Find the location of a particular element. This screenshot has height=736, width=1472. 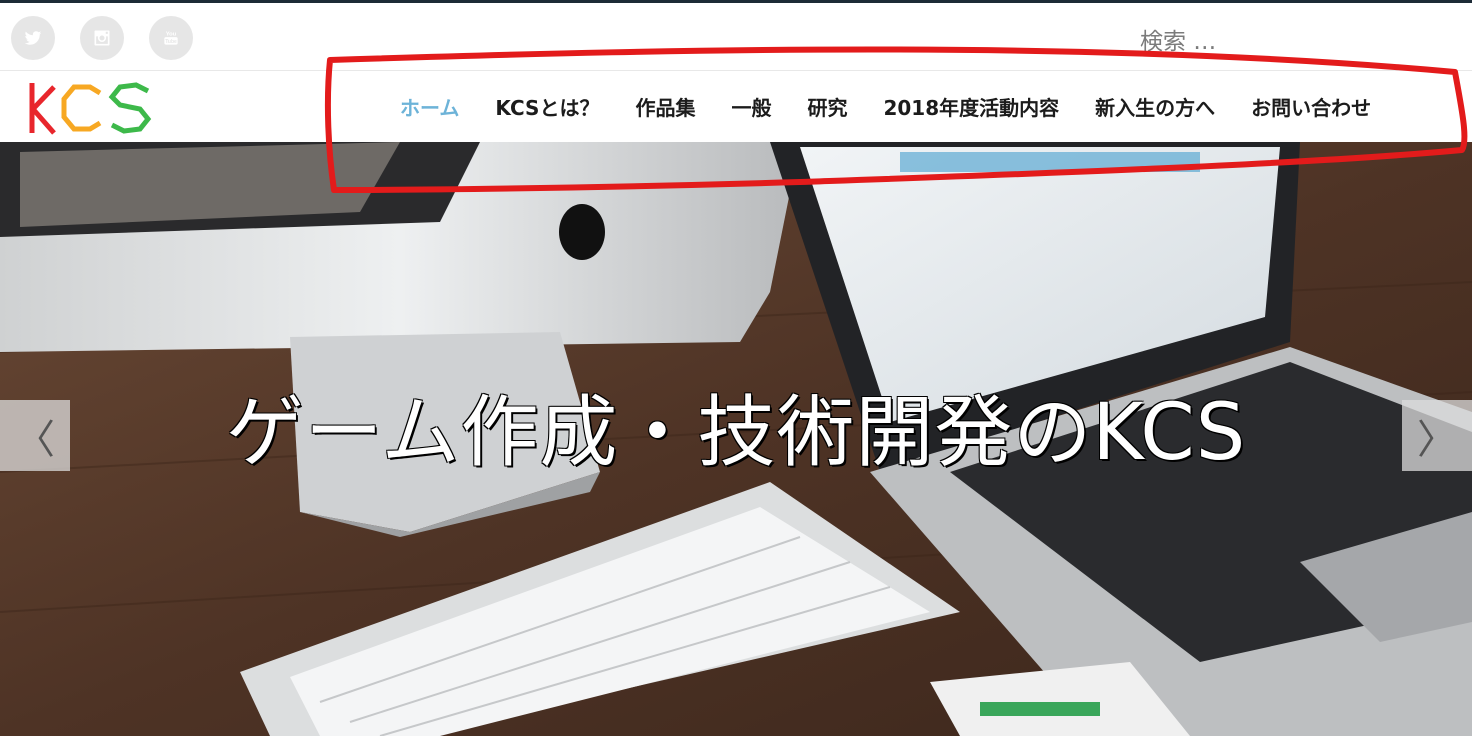

svg-text: You is located at coordinates (171, 35).